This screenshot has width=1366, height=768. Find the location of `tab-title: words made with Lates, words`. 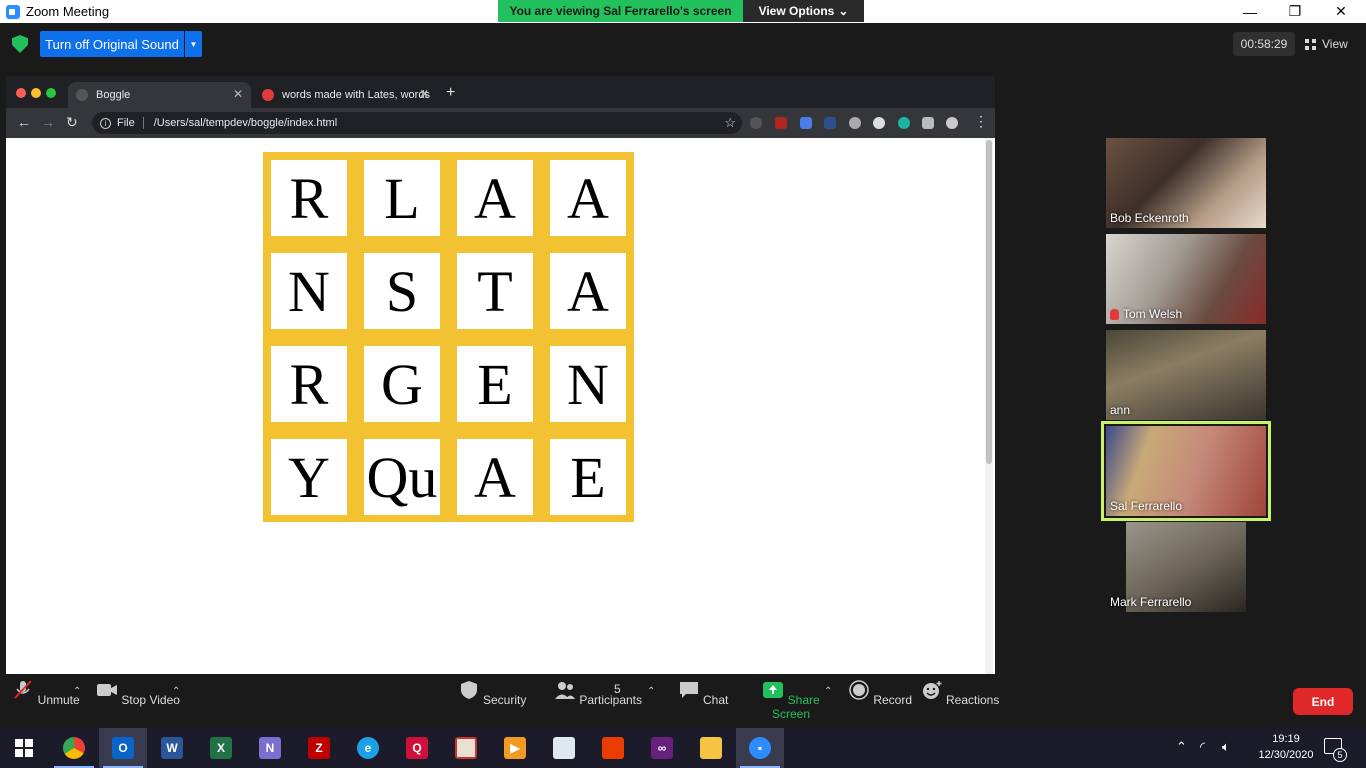

tab-title: words made with Lates, words is located at coordinates (356, 95).